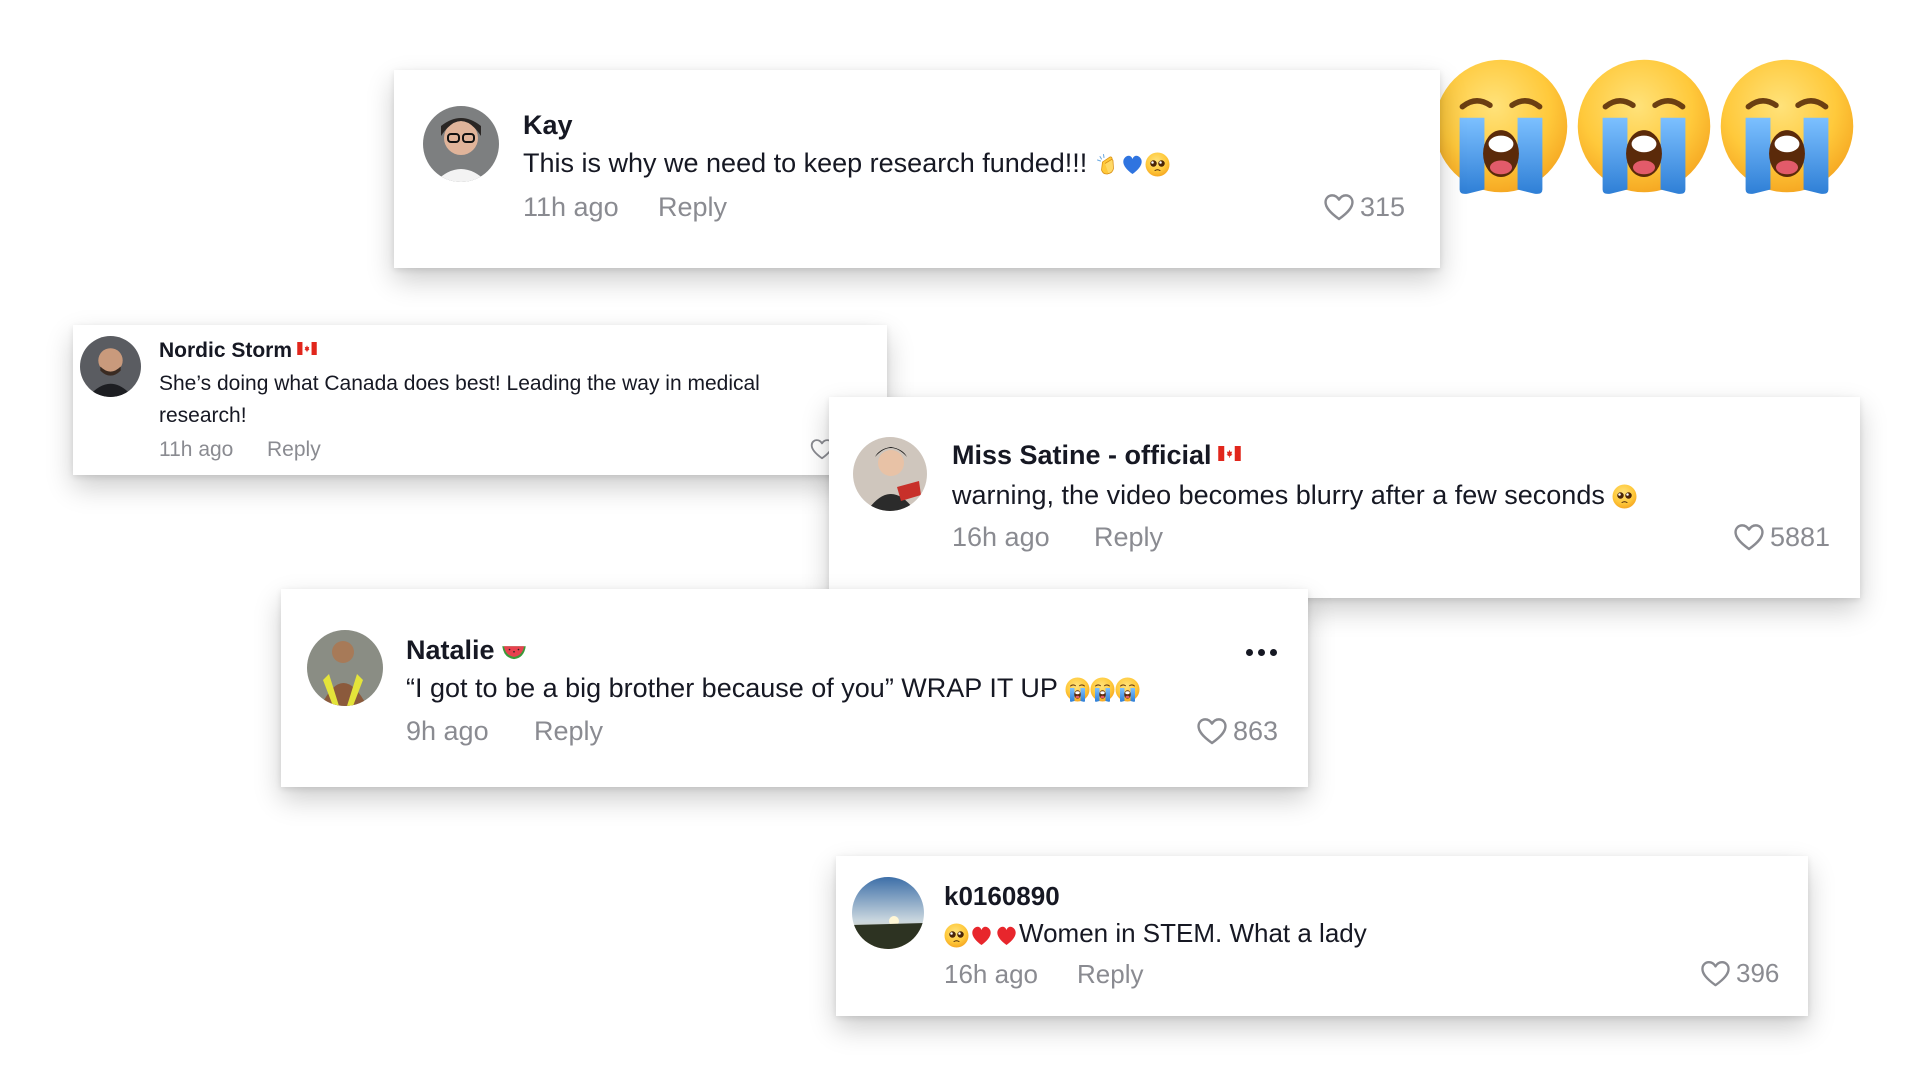 Image resolution: width=1920 pixels, height=1080 pixels. What do you see at coordinates (514, 649) in the screenshot?
I see `watermelon-icon` at bounding box center [514, 649].